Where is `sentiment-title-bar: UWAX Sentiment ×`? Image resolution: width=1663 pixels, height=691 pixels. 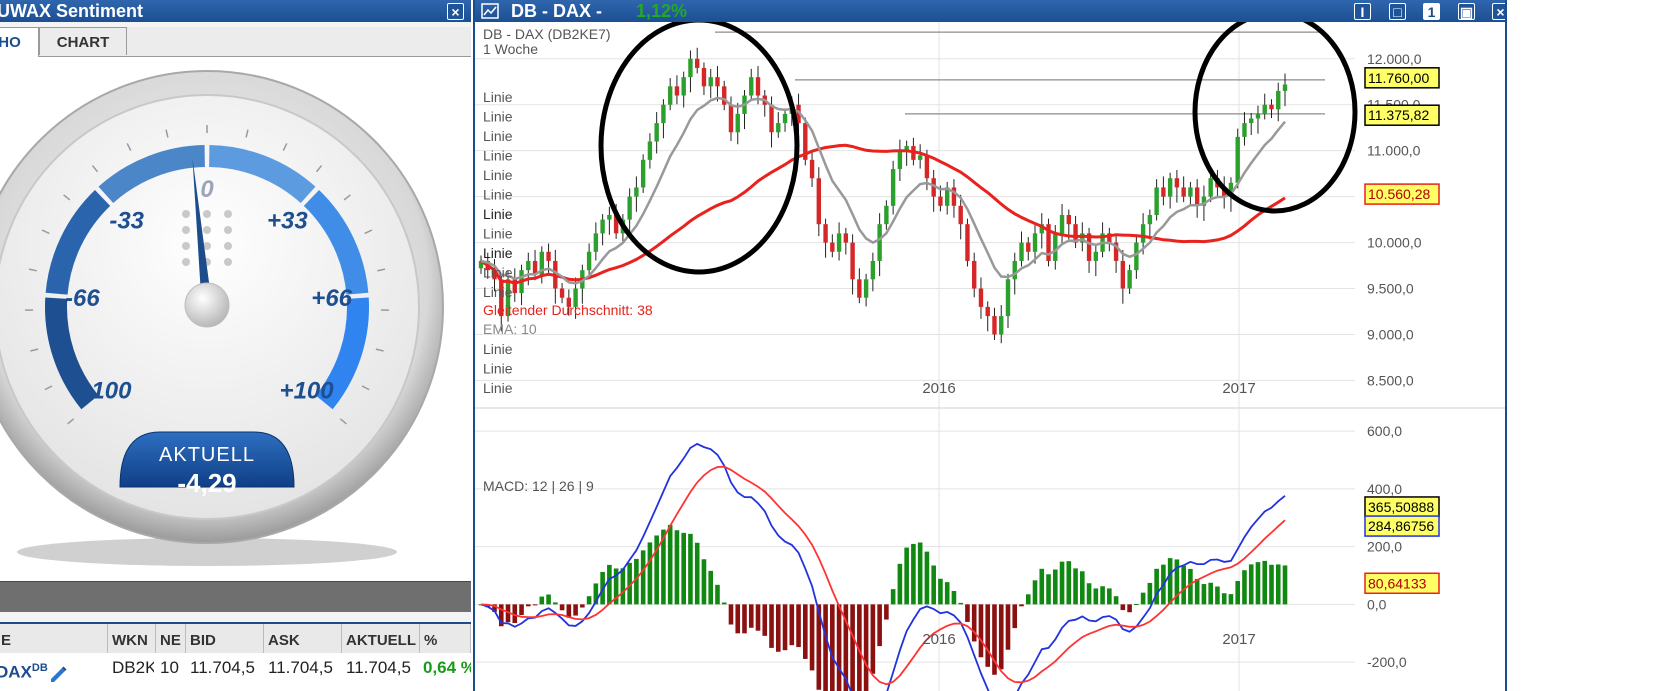
sentiment-title-bar: UWAX Sentiment × is located at coordinates (235, 11).